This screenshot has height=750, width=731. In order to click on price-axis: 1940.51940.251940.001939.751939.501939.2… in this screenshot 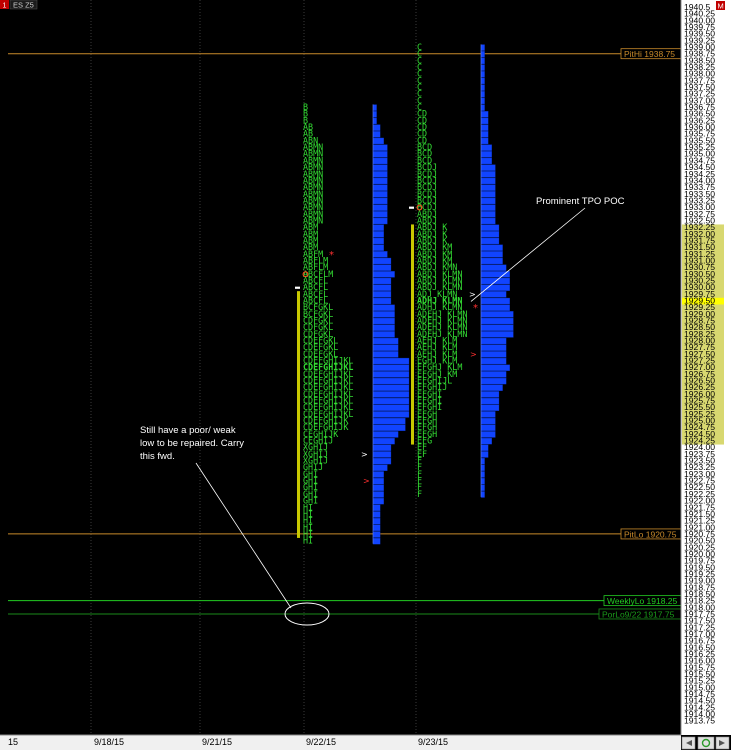, I will do `click(705, 367)`.